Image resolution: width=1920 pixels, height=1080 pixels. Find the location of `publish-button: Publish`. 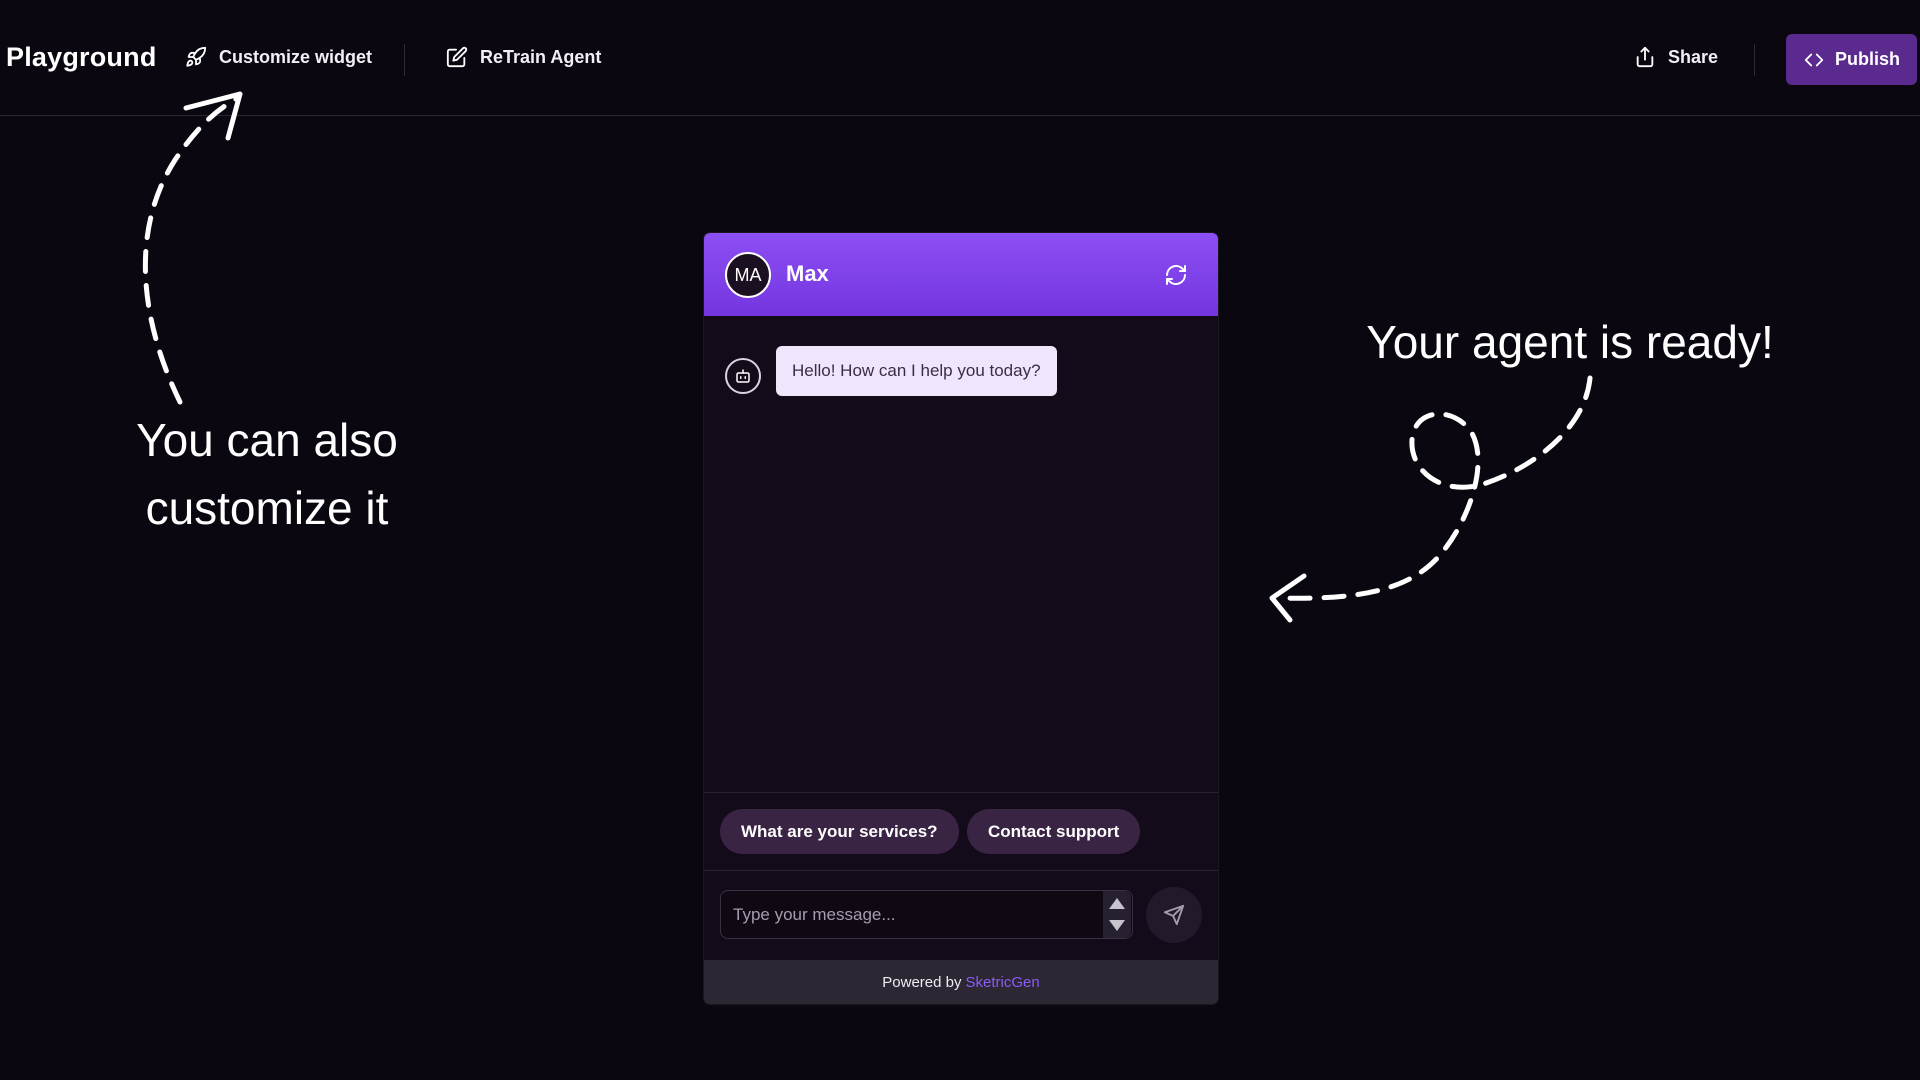

publish-button: Publish is located at coordinates (1851, 59).